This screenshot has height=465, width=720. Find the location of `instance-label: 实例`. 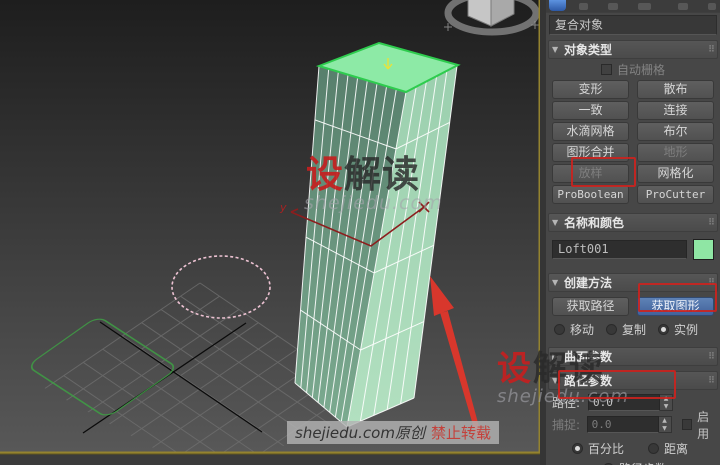

instance-label: 实例 is located at coordinates (686, 330).